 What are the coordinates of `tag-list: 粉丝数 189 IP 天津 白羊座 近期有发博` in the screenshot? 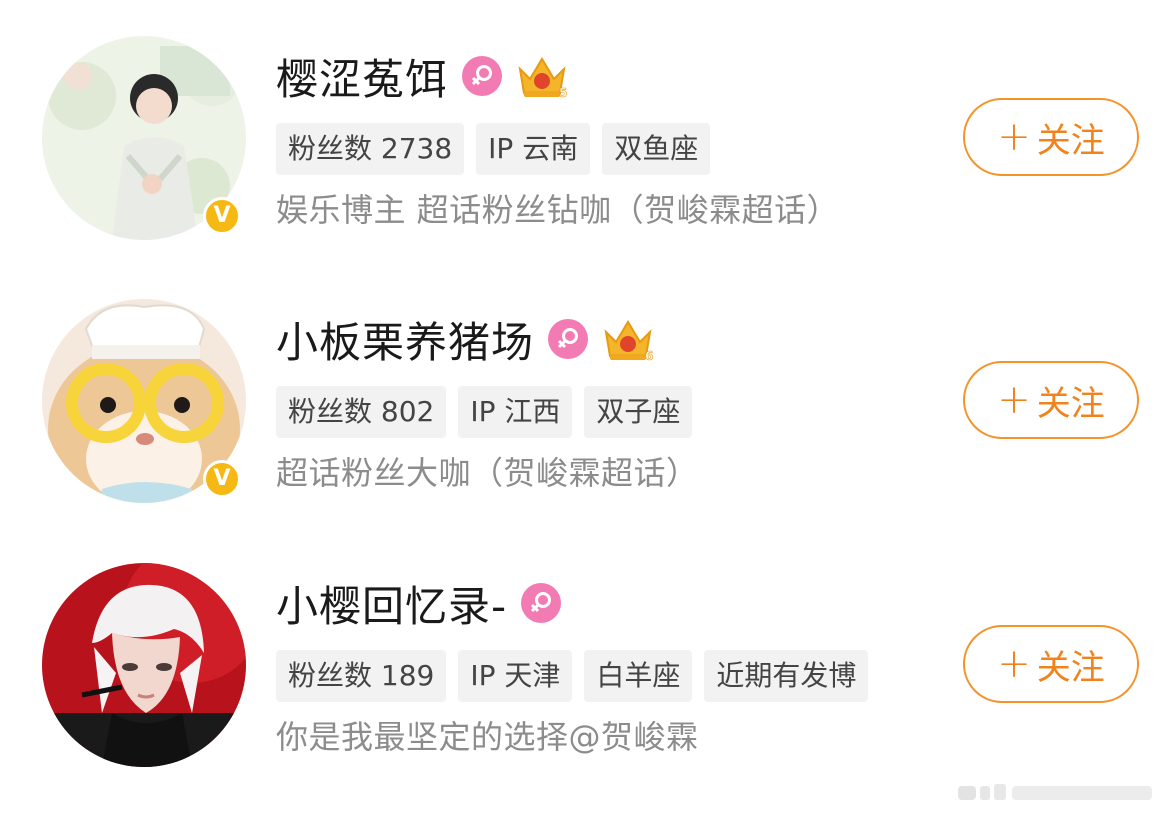 It's located at (578, 676).